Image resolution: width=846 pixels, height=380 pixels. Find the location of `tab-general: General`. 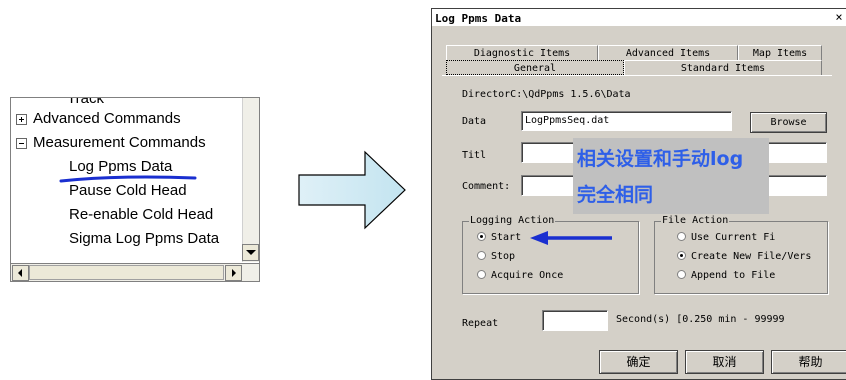

tab-general: General is located at coordinates (535, 67).